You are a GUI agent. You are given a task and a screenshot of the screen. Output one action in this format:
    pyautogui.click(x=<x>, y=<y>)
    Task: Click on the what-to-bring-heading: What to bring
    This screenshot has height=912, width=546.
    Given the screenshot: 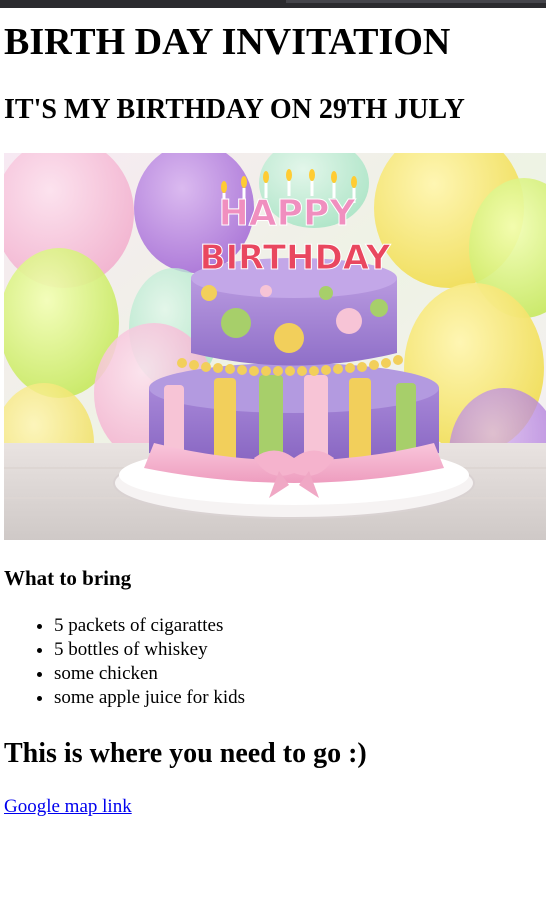 What is the action you would take?
    pyautogui.click(x=68, y=578)
    